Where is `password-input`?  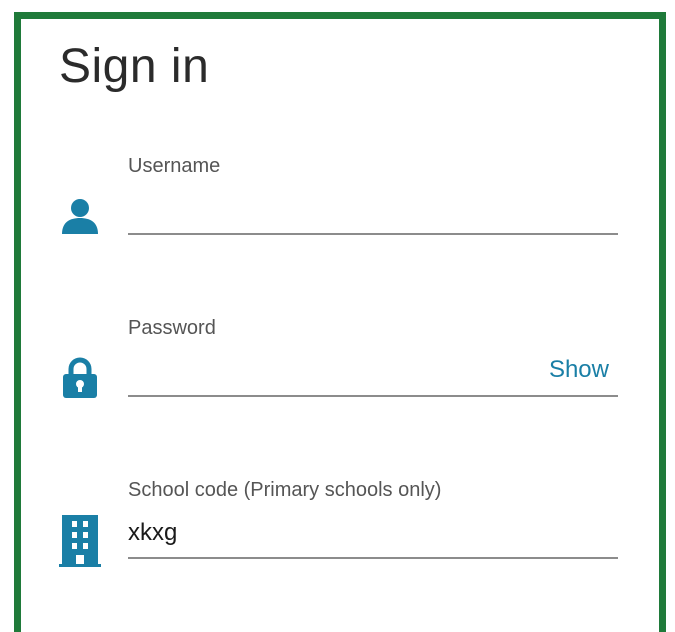 password-input is located at coordinates (373, 372).